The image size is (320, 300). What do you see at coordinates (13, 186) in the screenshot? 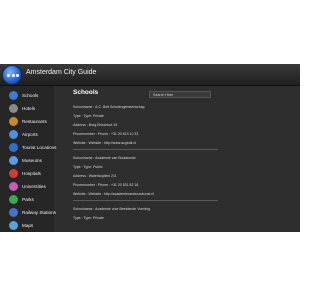
I see `universities-icon` at bounding box center [13, 186].